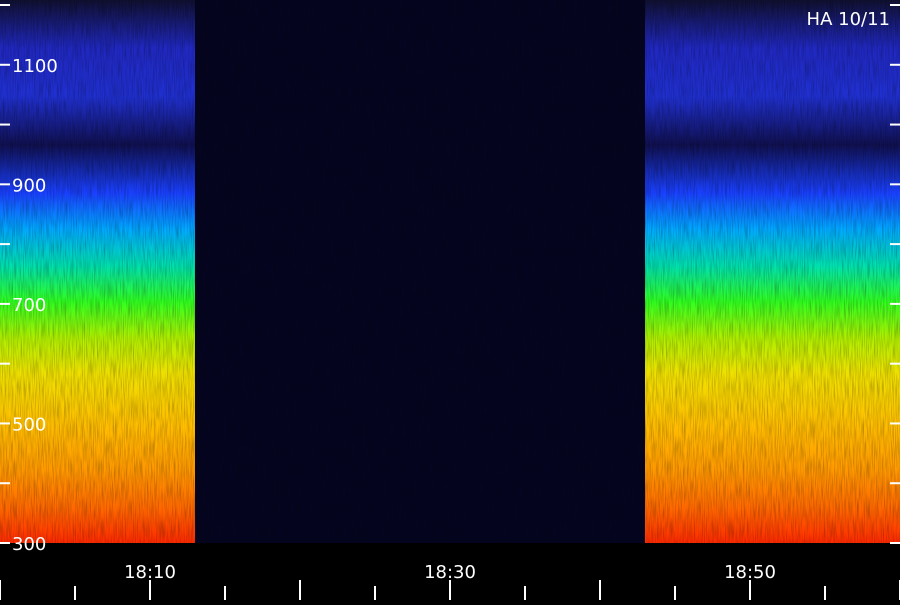 This screenshot has height=605, width=900. What do you see at coordinates (35, 66) in the screenshot?
I see `y-tick-label-1100: 1100` at bounding box center [35, 66].